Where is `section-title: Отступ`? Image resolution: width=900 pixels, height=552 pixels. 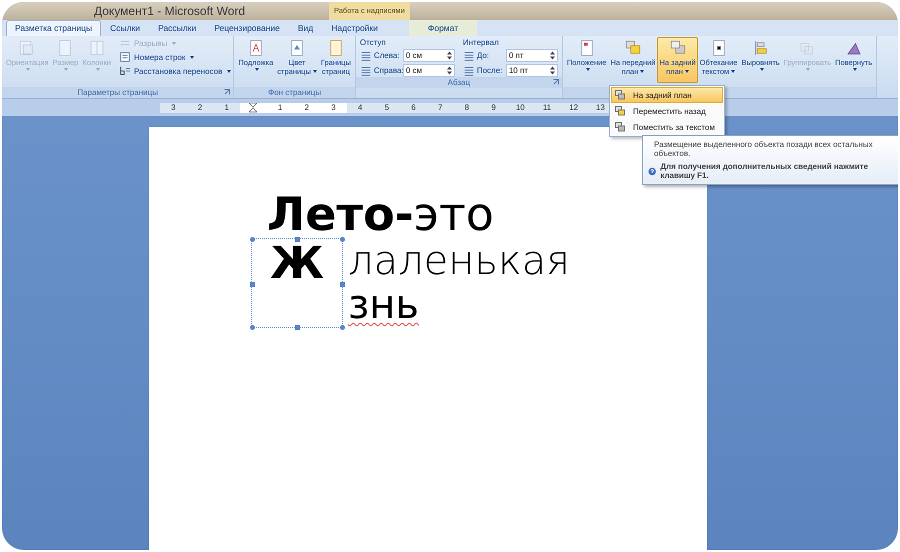
section-title: Отступ is located at coordinates (373, 42).